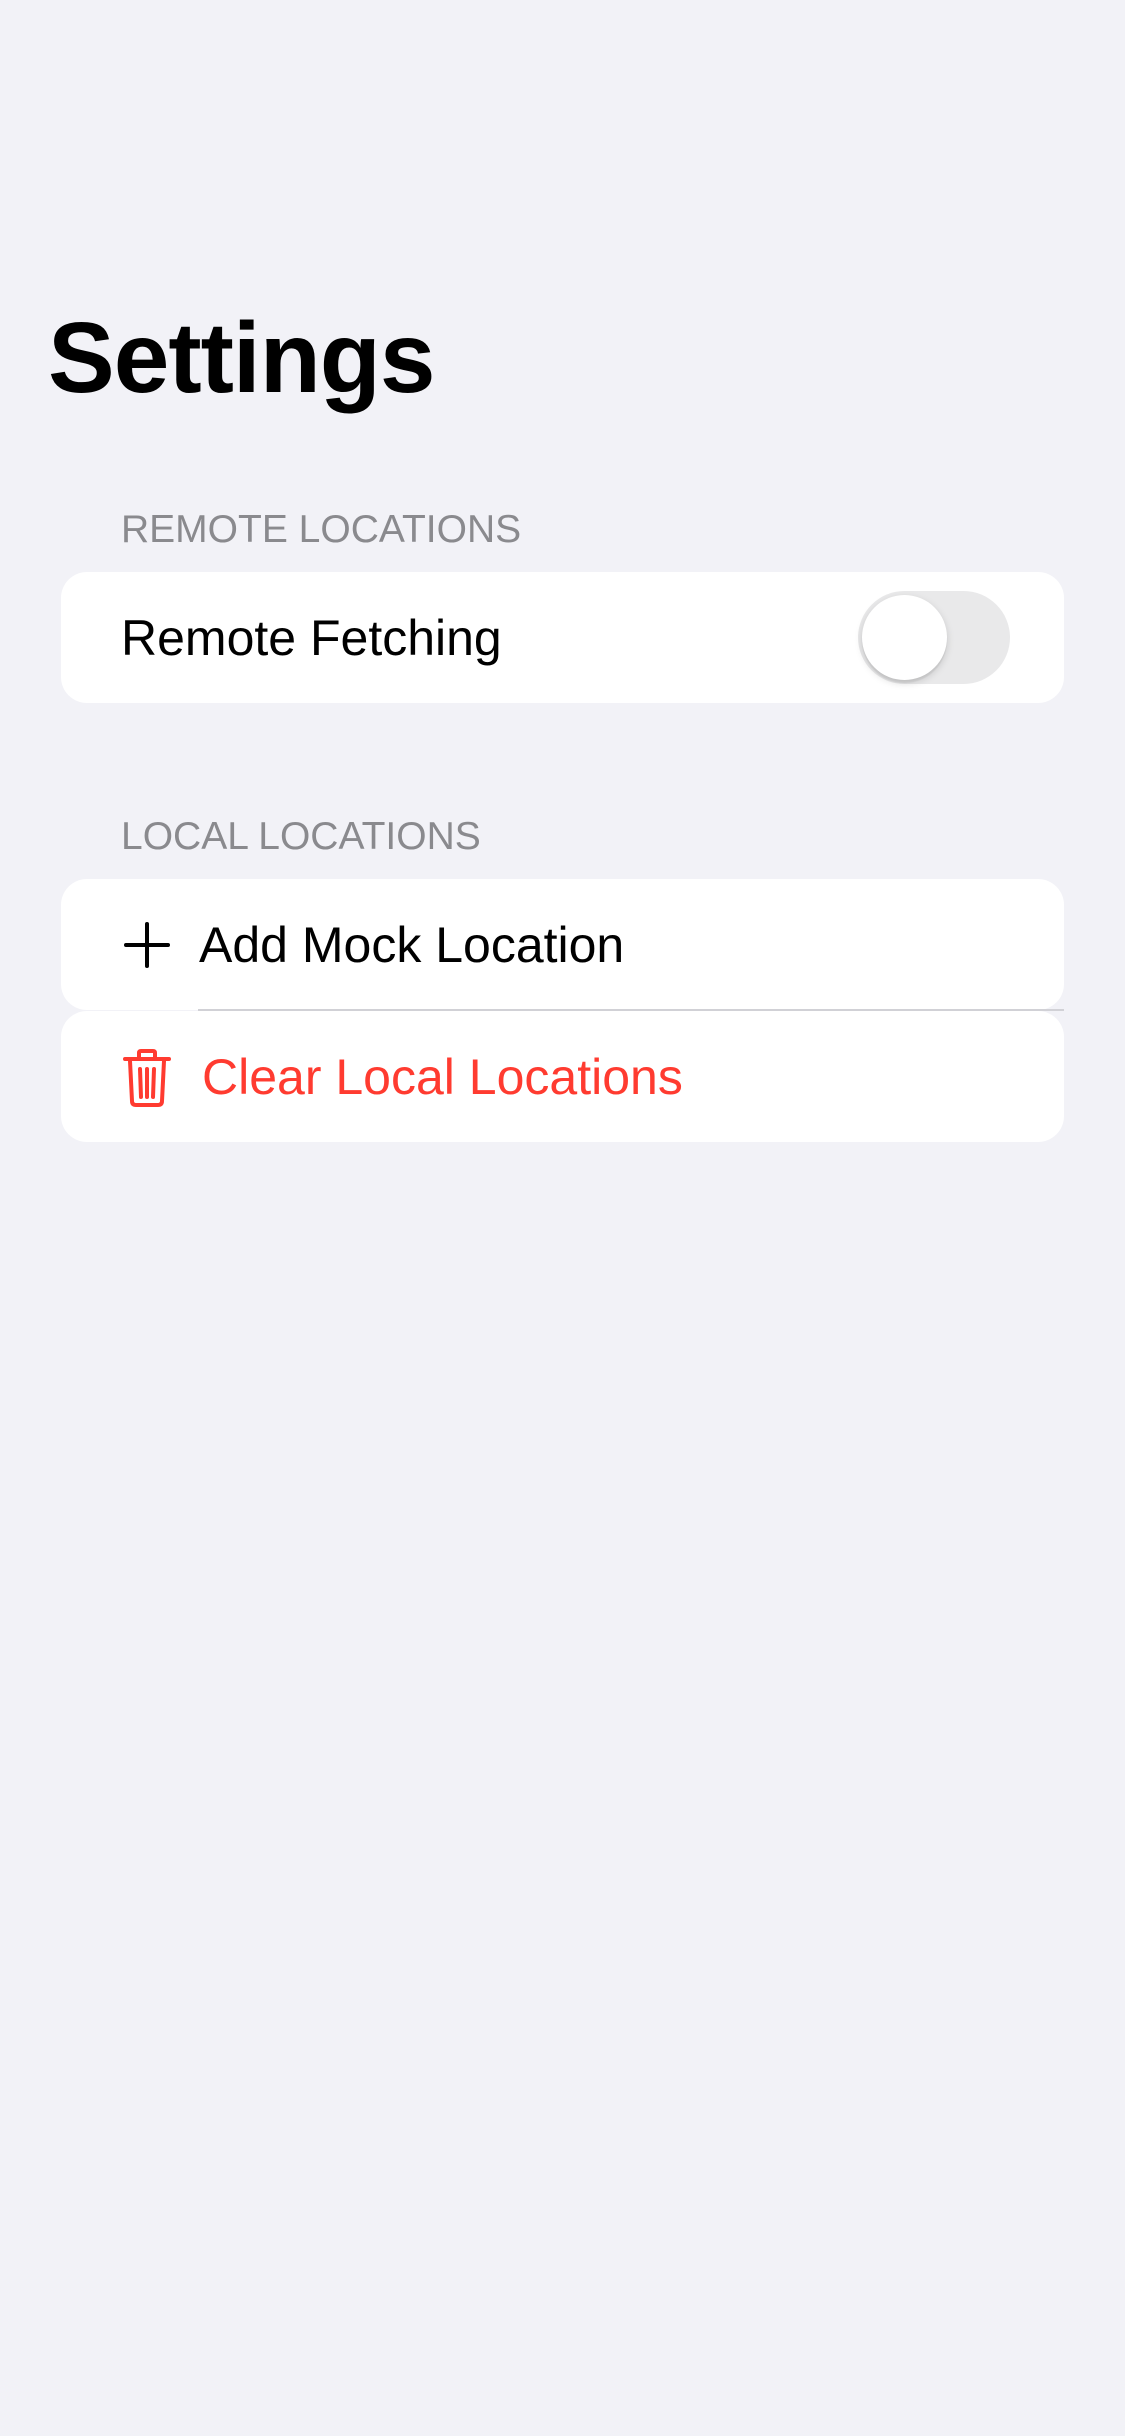 This screenshot has height=2436, width=1125. Describe the element at coordinates (147, 1078) in the screenshot. I see `trash-icon` at that location.